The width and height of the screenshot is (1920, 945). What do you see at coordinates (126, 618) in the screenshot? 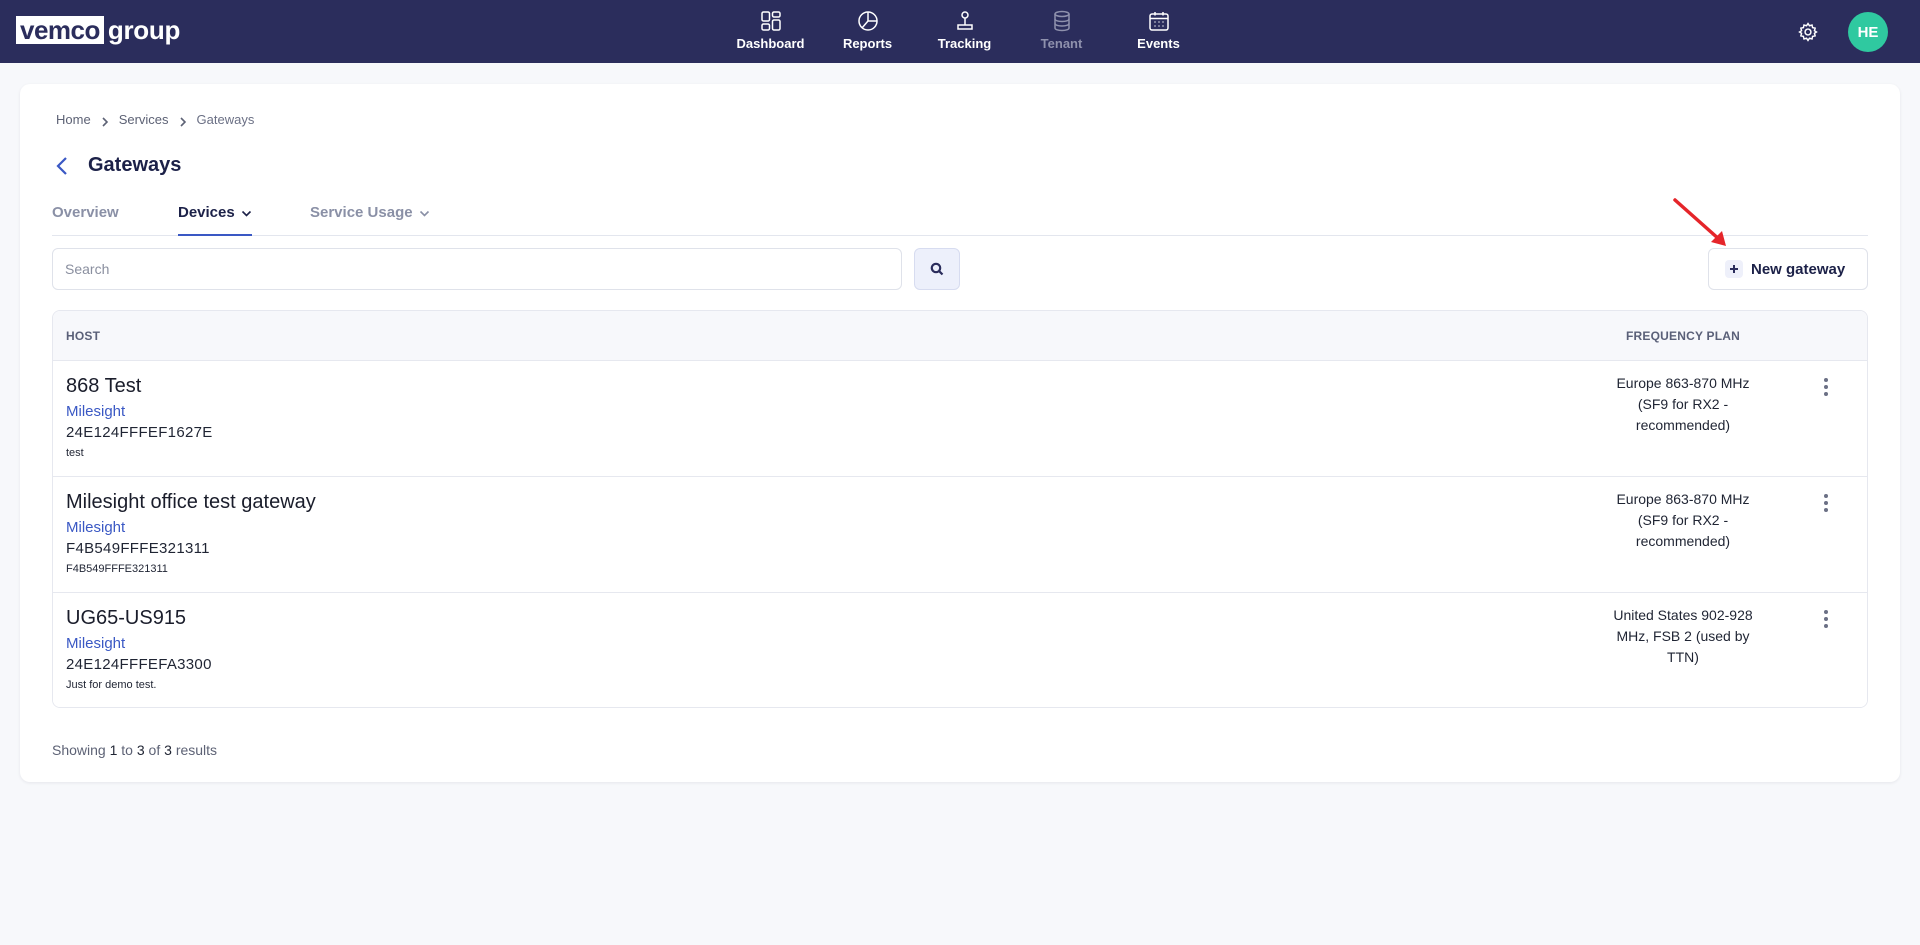
I see `gateway-name: UG65-US915` at bounding box center [126, 618].